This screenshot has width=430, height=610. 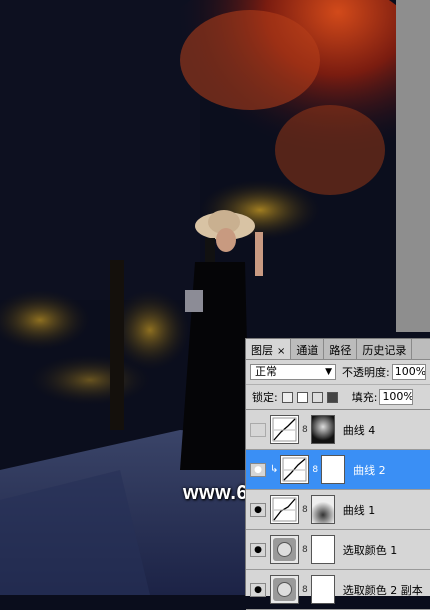 What do you see at coordinates (262, 350) in the screenshot?
I see `tab-layers-label: 图层` at bounding box center [262, 350].